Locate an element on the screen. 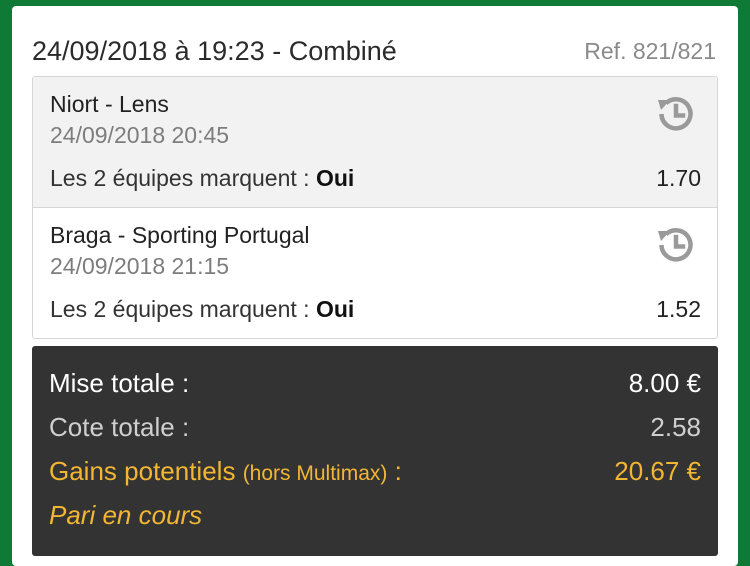 Image resolution: width=750 pixels, height=566 pixels. potential-gains-value: 20.67 € is located at coordinates (657, 471).